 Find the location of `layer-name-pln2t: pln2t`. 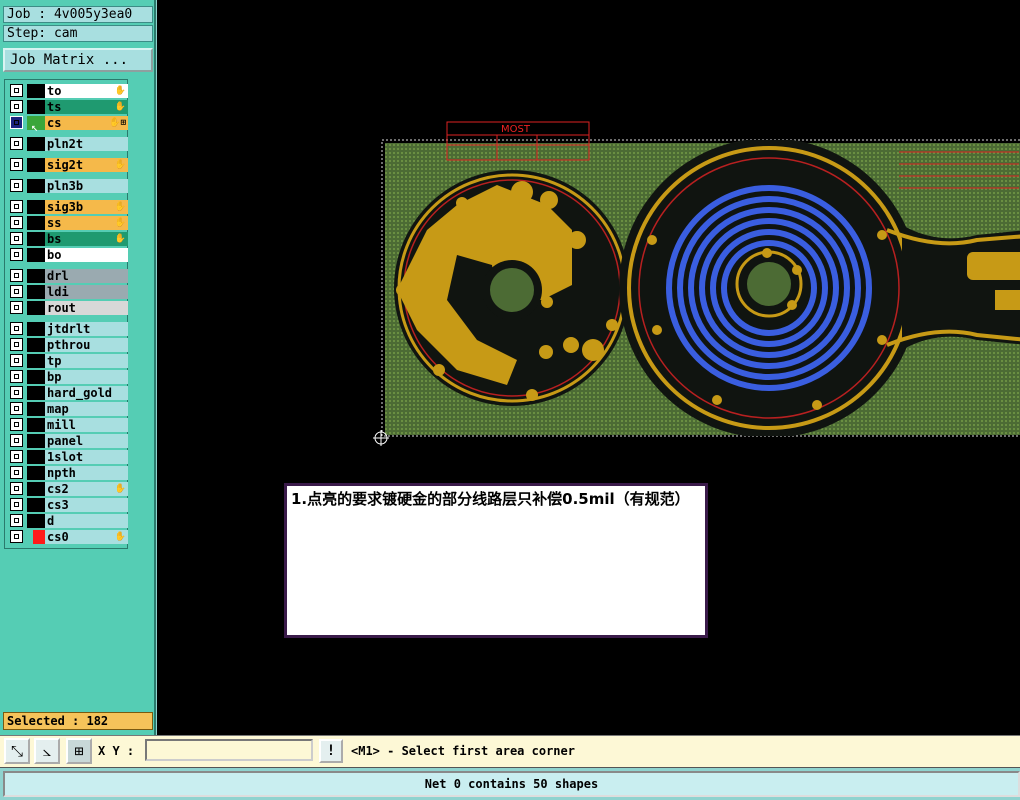

layer-name-pln2t: pln2t is located at coordinates (86, 144).